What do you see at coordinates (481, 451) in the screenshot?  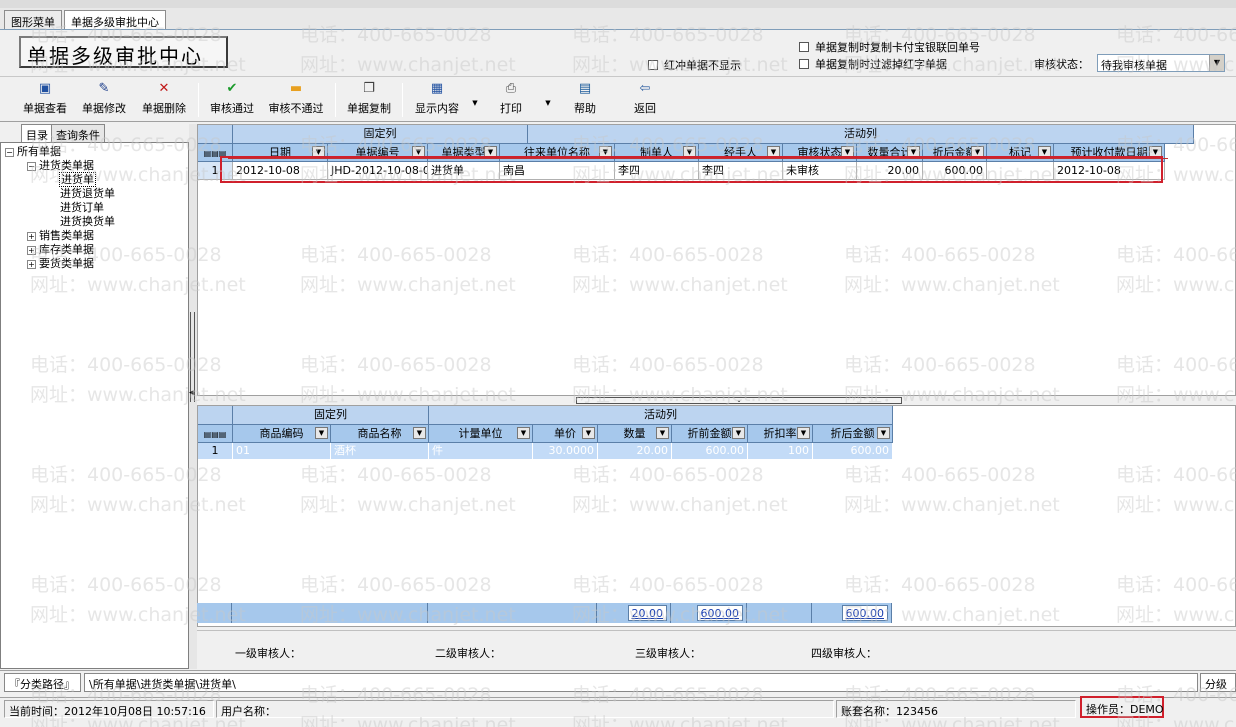 I see `table-cell-unit: 件` at bounding box center [481, 451].